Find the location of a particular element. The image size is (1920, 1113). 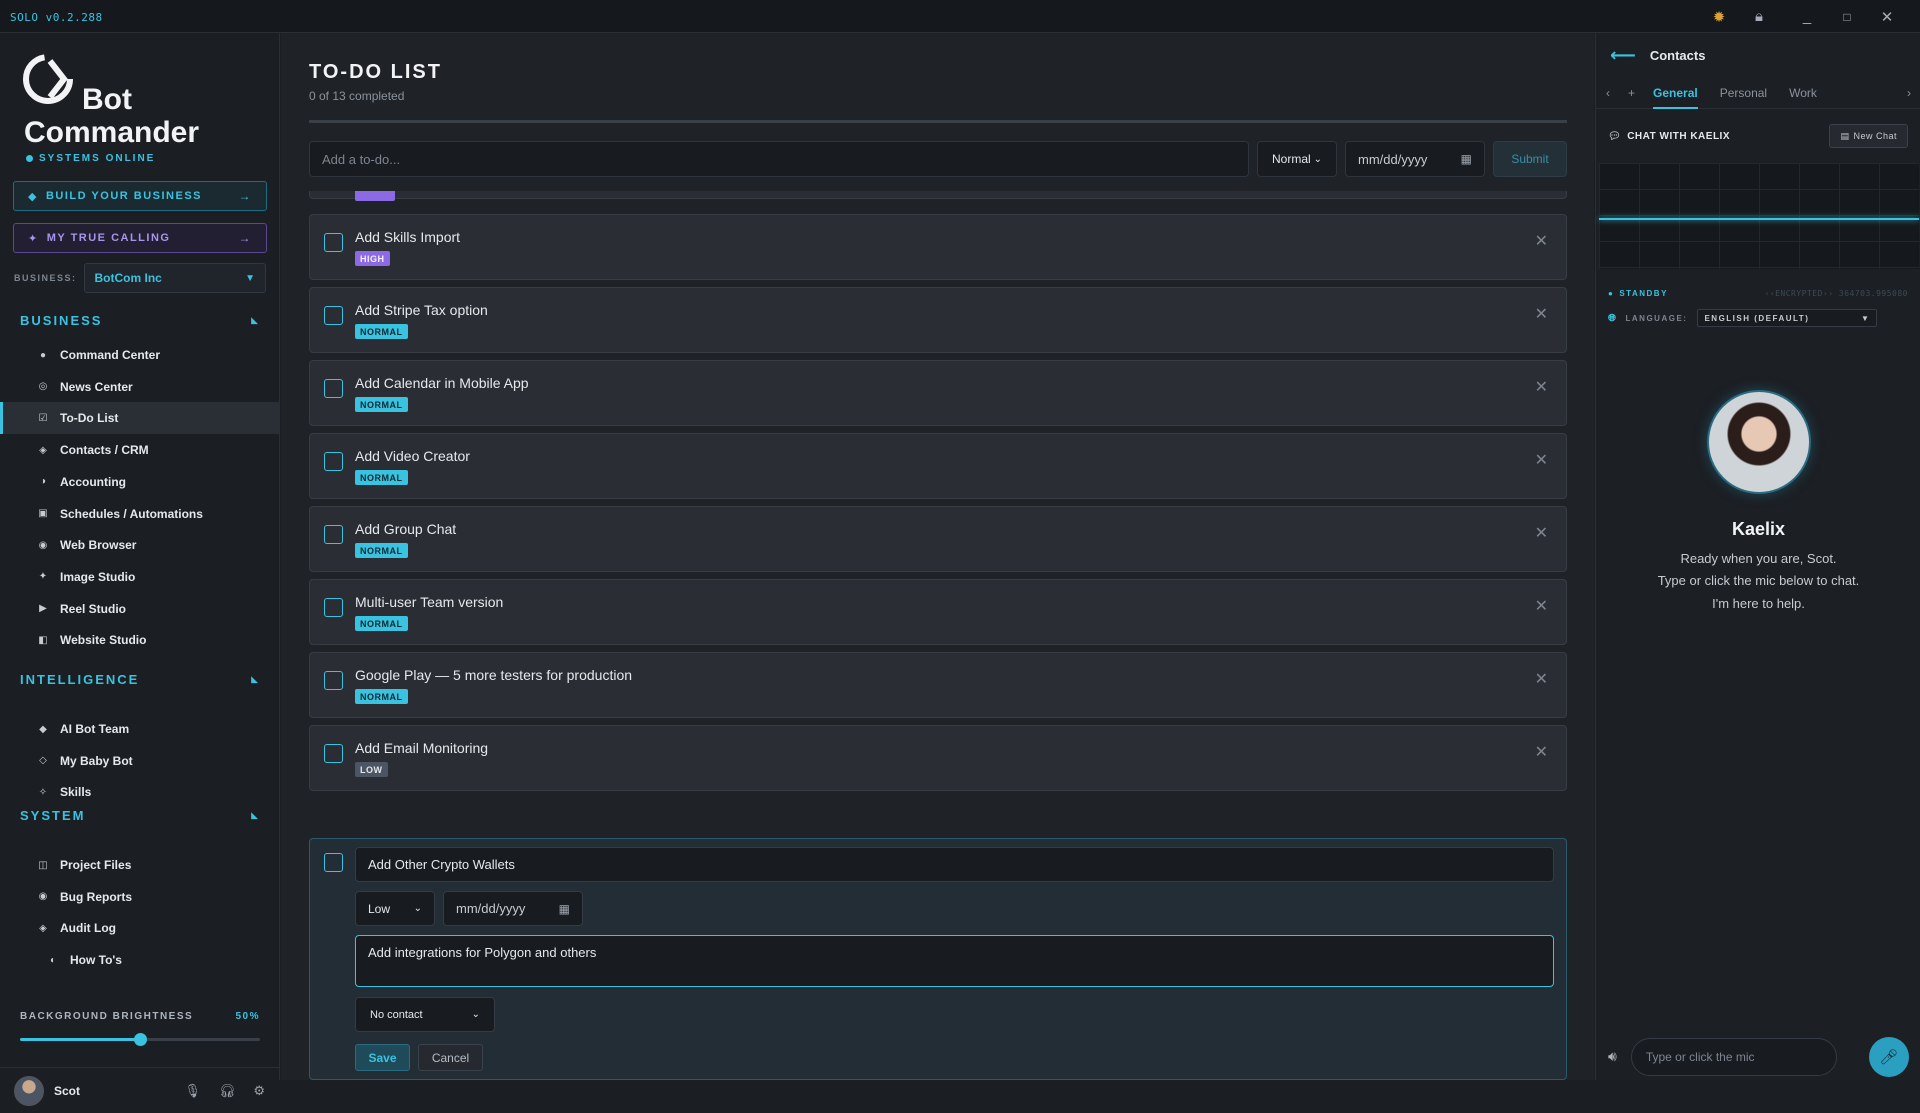

sidebar-item-howtos: ◐ How To's is located at coordinates (139, 960).